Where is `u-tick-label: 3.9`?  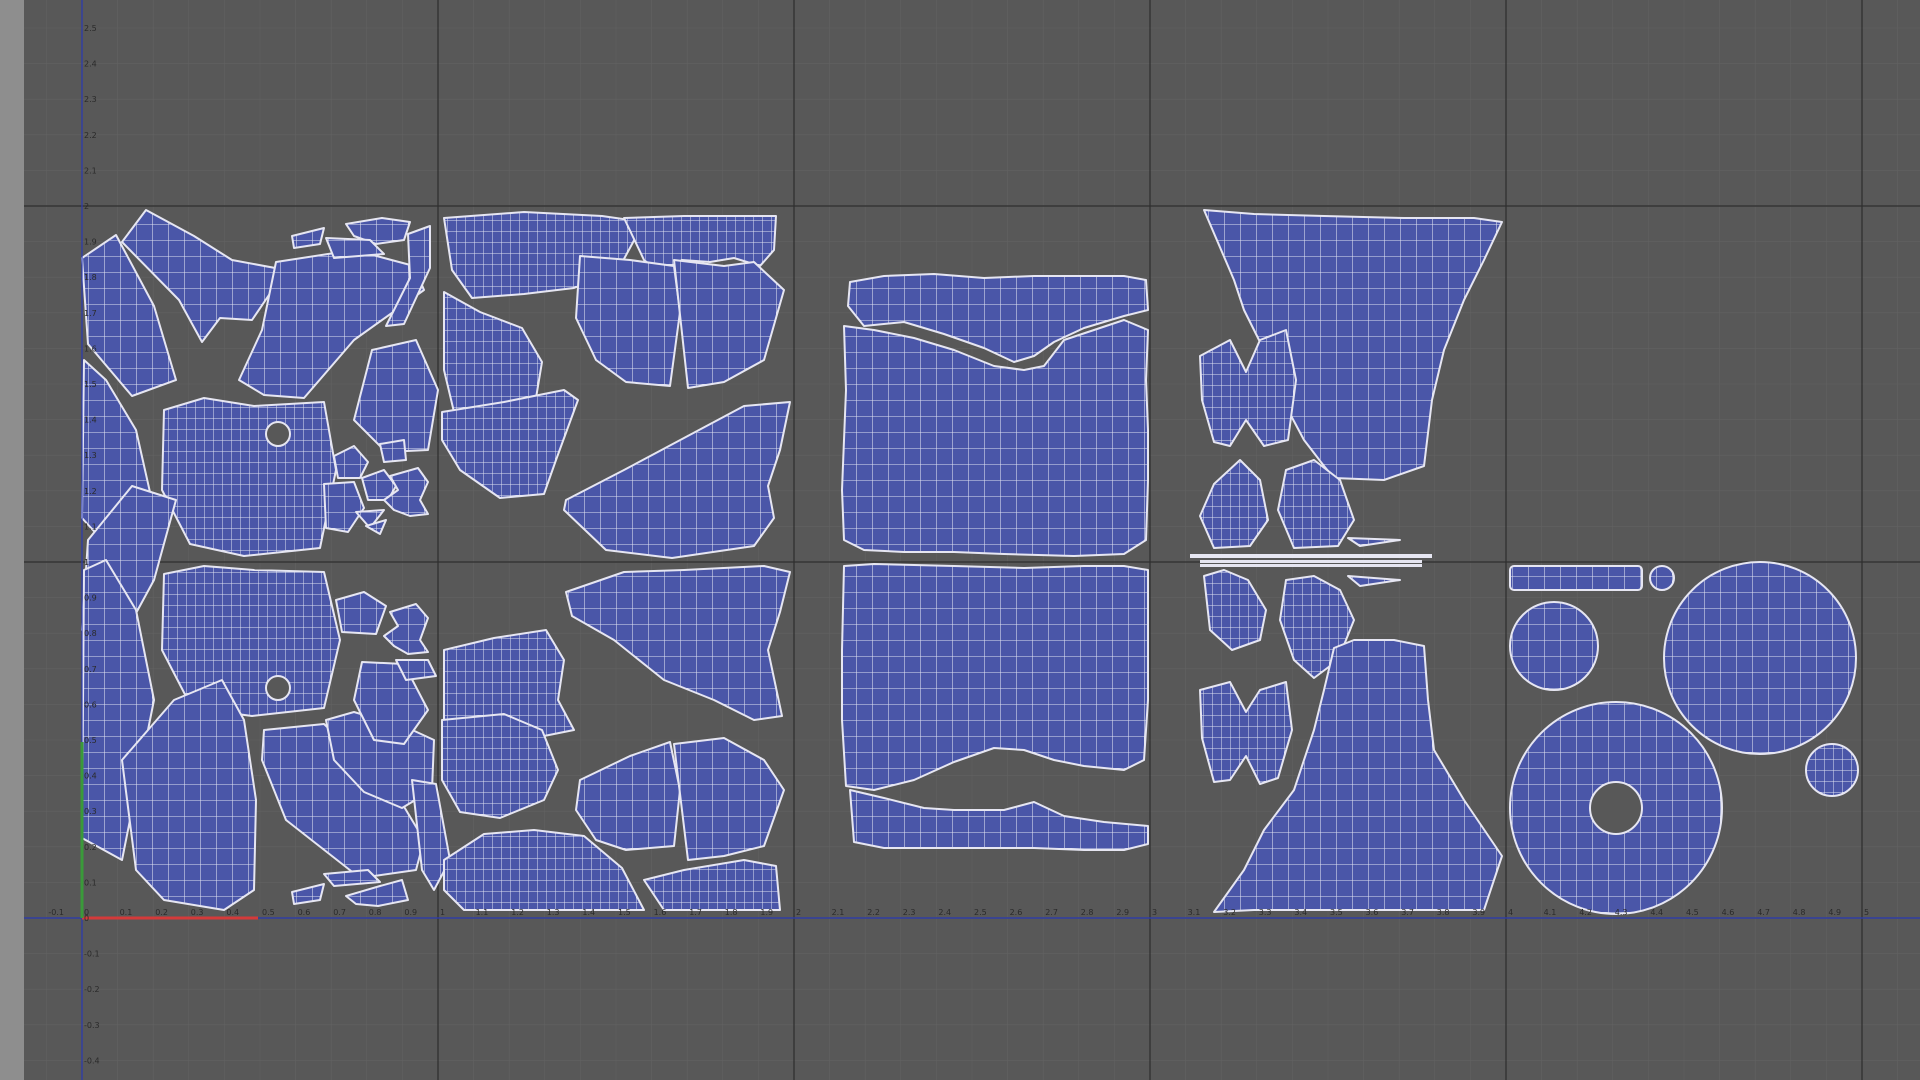 u-tick-label: 3.9 is located at coordinates (1478, 912).